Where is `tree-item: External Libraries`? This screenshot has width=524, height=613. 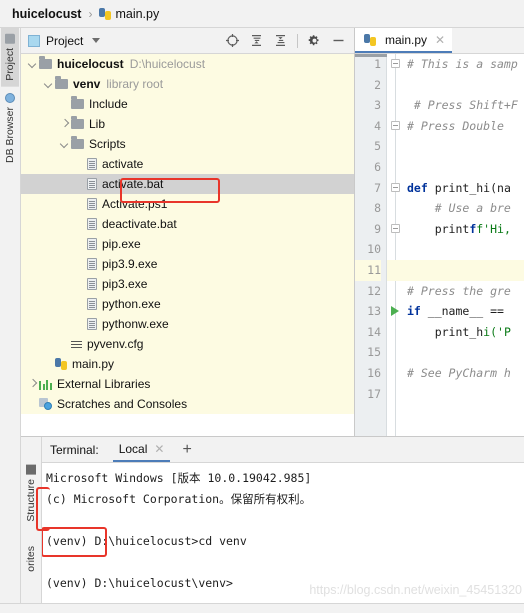 tree-item: External Libraries is located at coordinates (187, 384).